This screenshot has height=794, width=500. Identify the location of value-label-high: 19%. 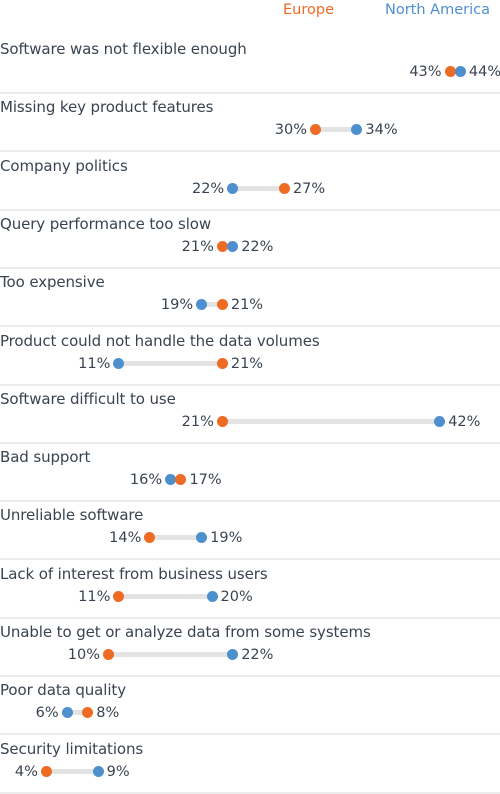
(226, 538).